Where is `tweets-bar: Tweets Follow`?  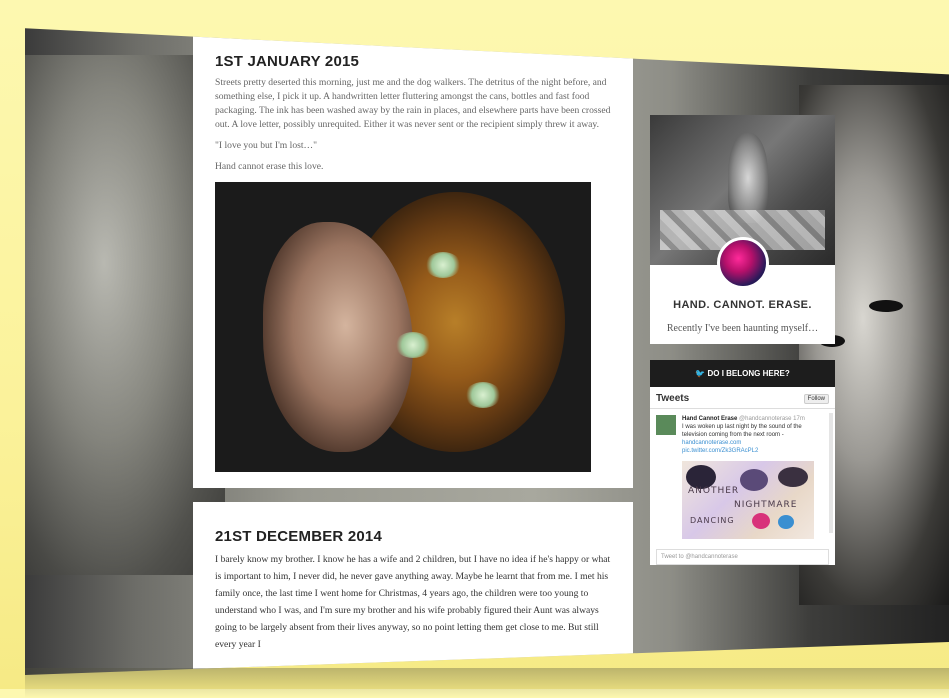
tweets-bar: Tweets Follow is located at coordinates (742, 398).